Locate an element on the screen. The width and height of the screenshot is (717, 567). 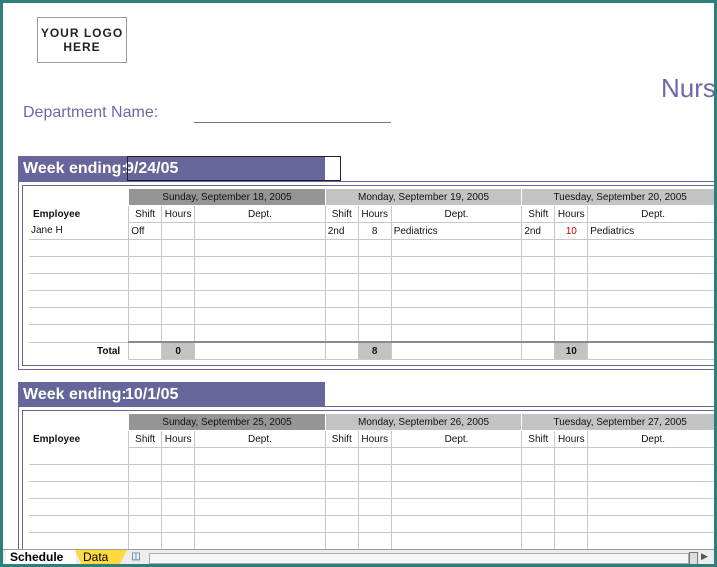
hours-cell: 10 is located at coordinates (571, 231).